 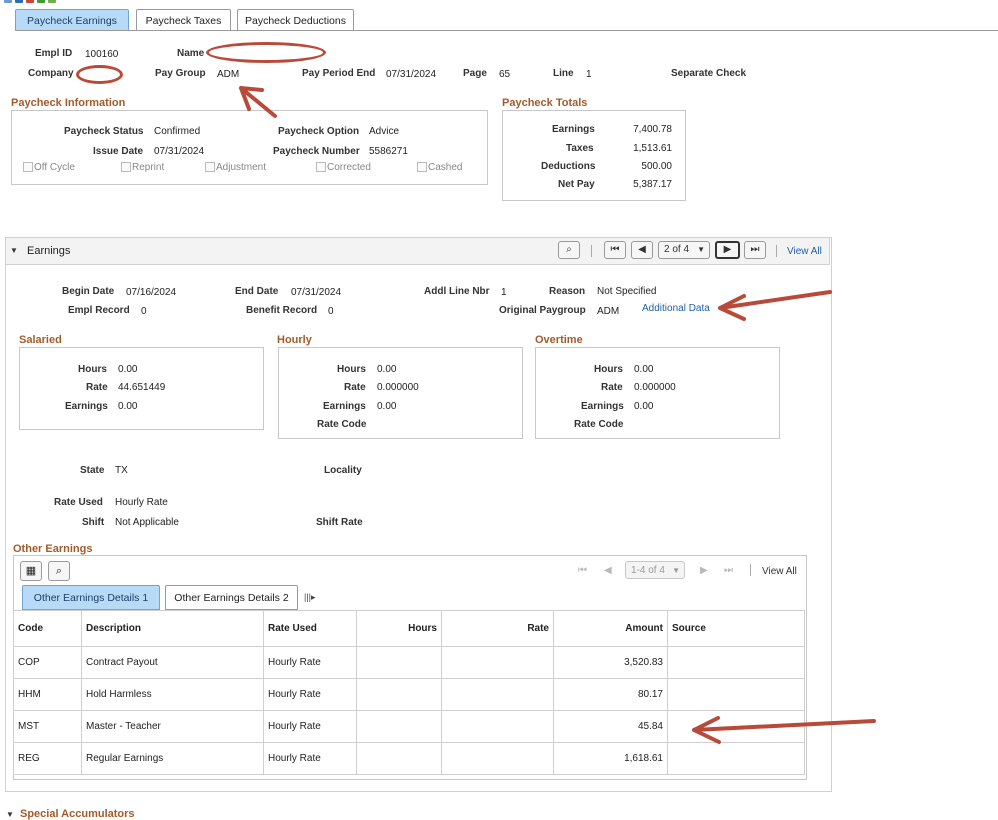 I want to click on arrow-to-amount, so click(x=784, y=730).